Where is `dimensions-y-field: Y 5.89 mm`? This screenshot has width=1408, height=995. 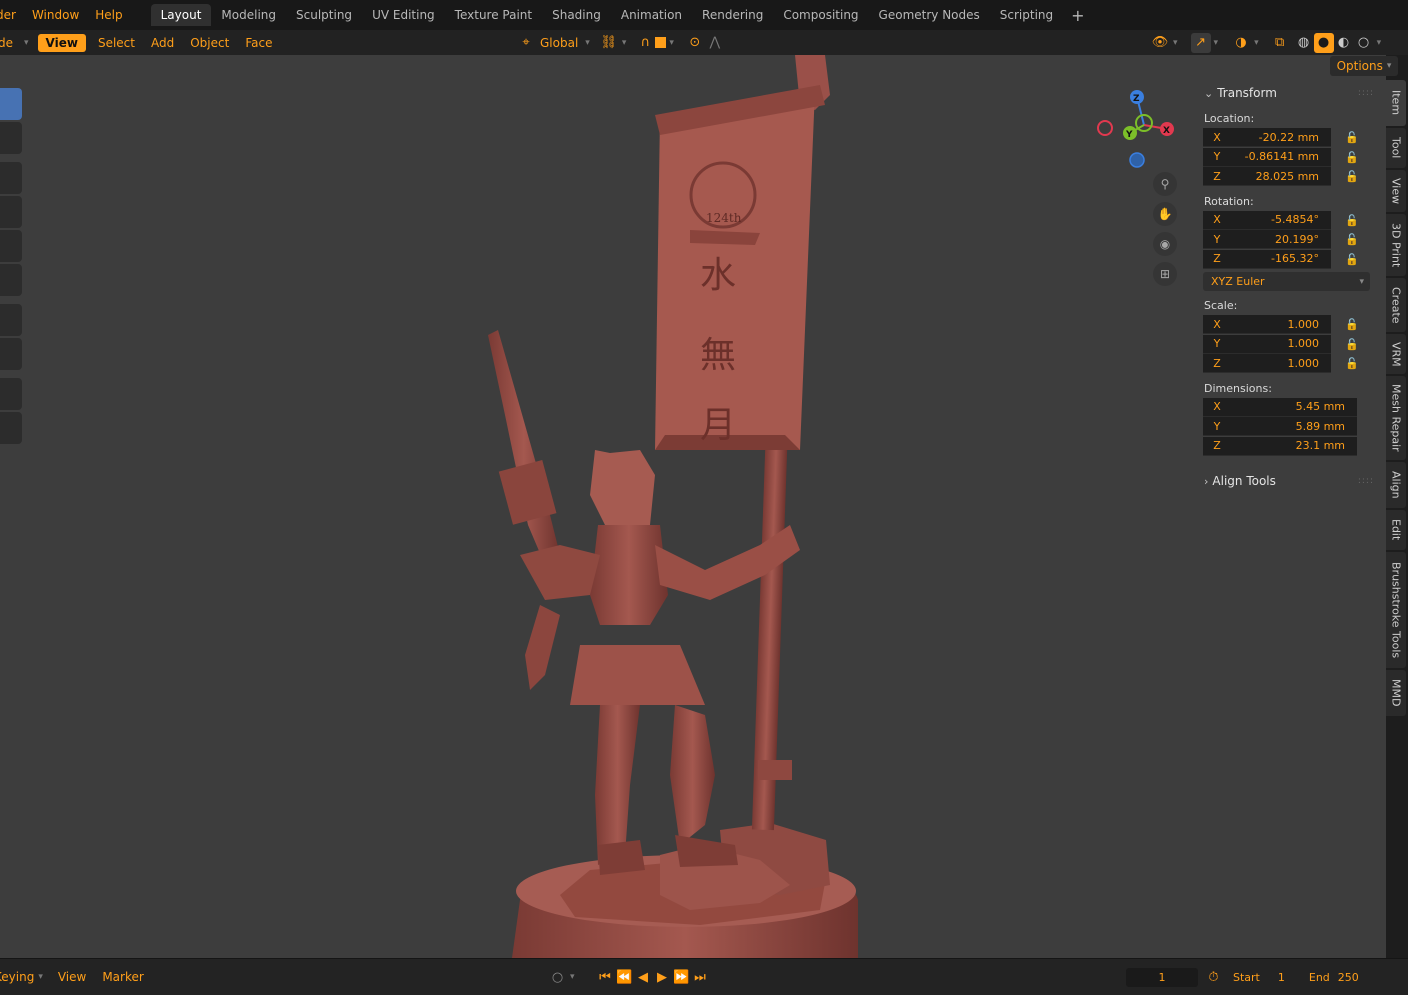
dimensions-y-field: Y 5.89 mm is located at coordinates (1280, 427).